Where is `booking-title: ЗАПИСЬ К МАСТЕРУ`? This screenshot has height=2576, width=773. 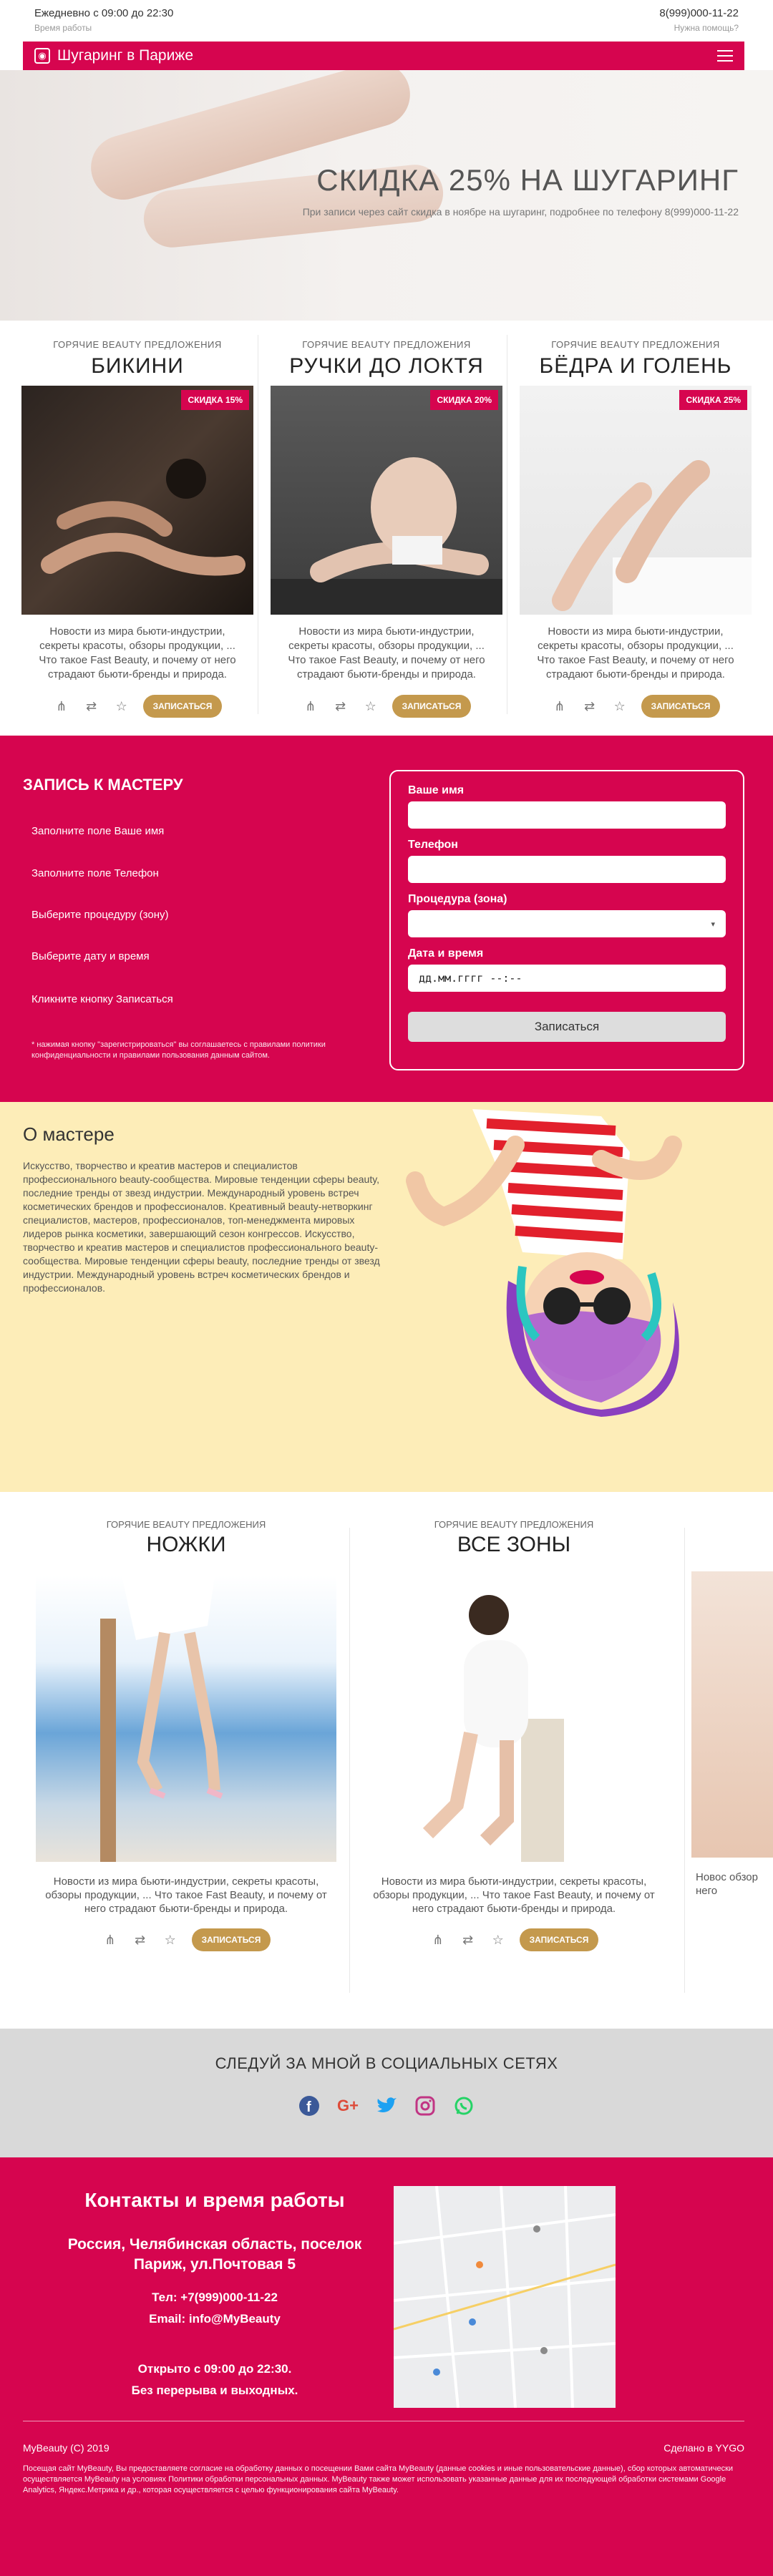
booking-title: ЗАПИСЬ К МАСТЕРУ is located at coordinates (103, 785).